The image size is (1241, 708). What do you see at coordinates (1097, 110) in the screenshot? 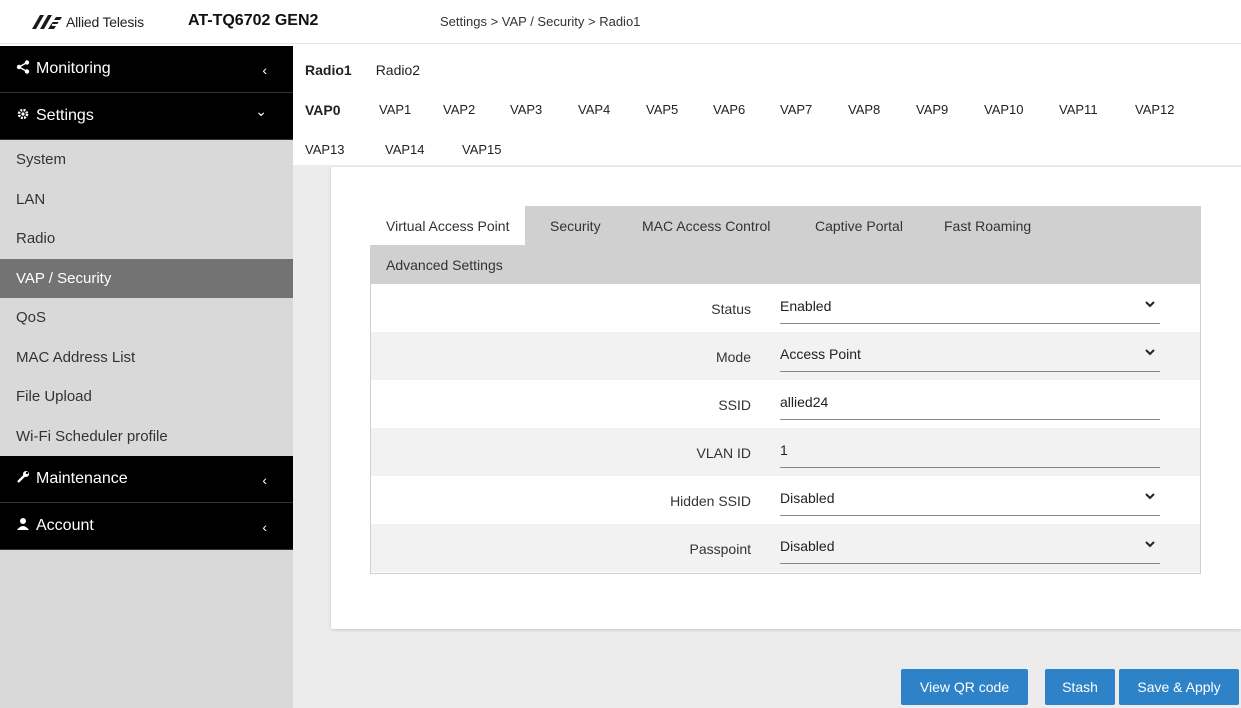
I see `tab-vap11: VAP11` at bounding box center [1097, 110].